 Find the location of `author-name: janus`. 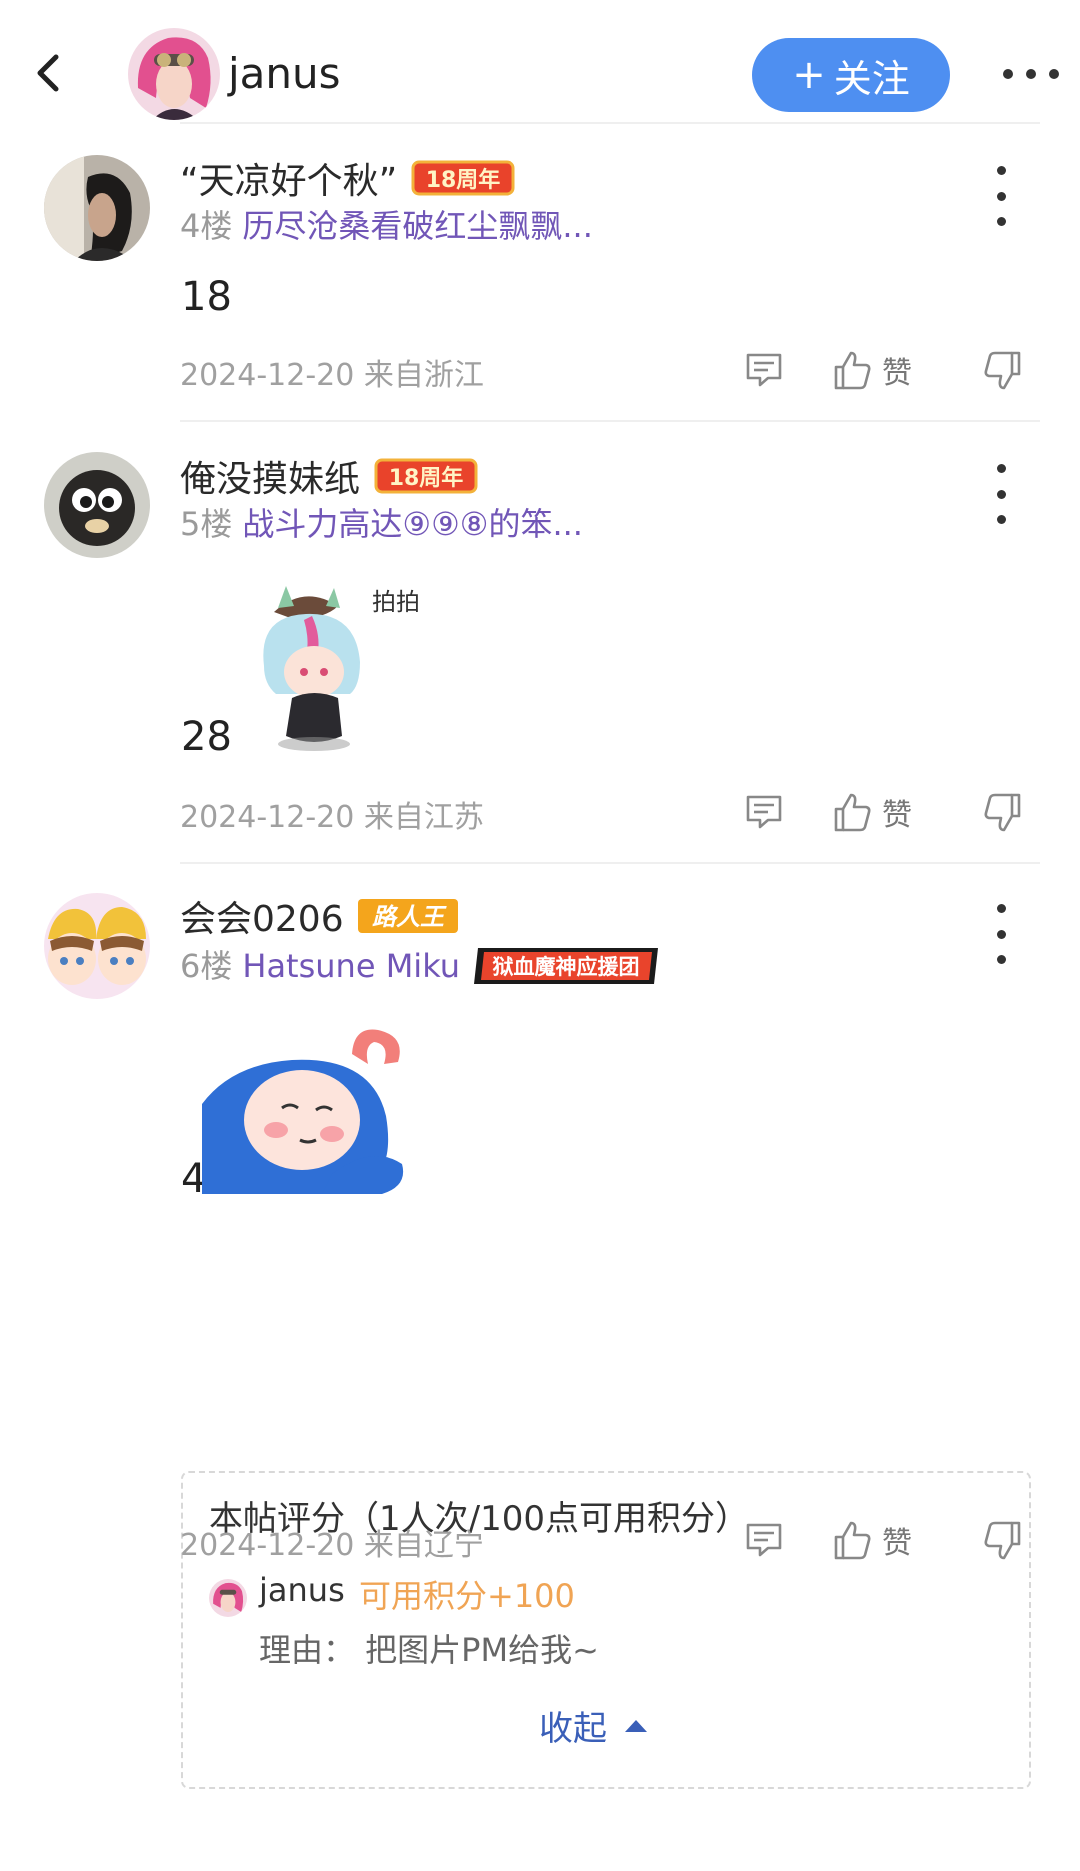

author-name: janus is located at coordinates (284, 74).